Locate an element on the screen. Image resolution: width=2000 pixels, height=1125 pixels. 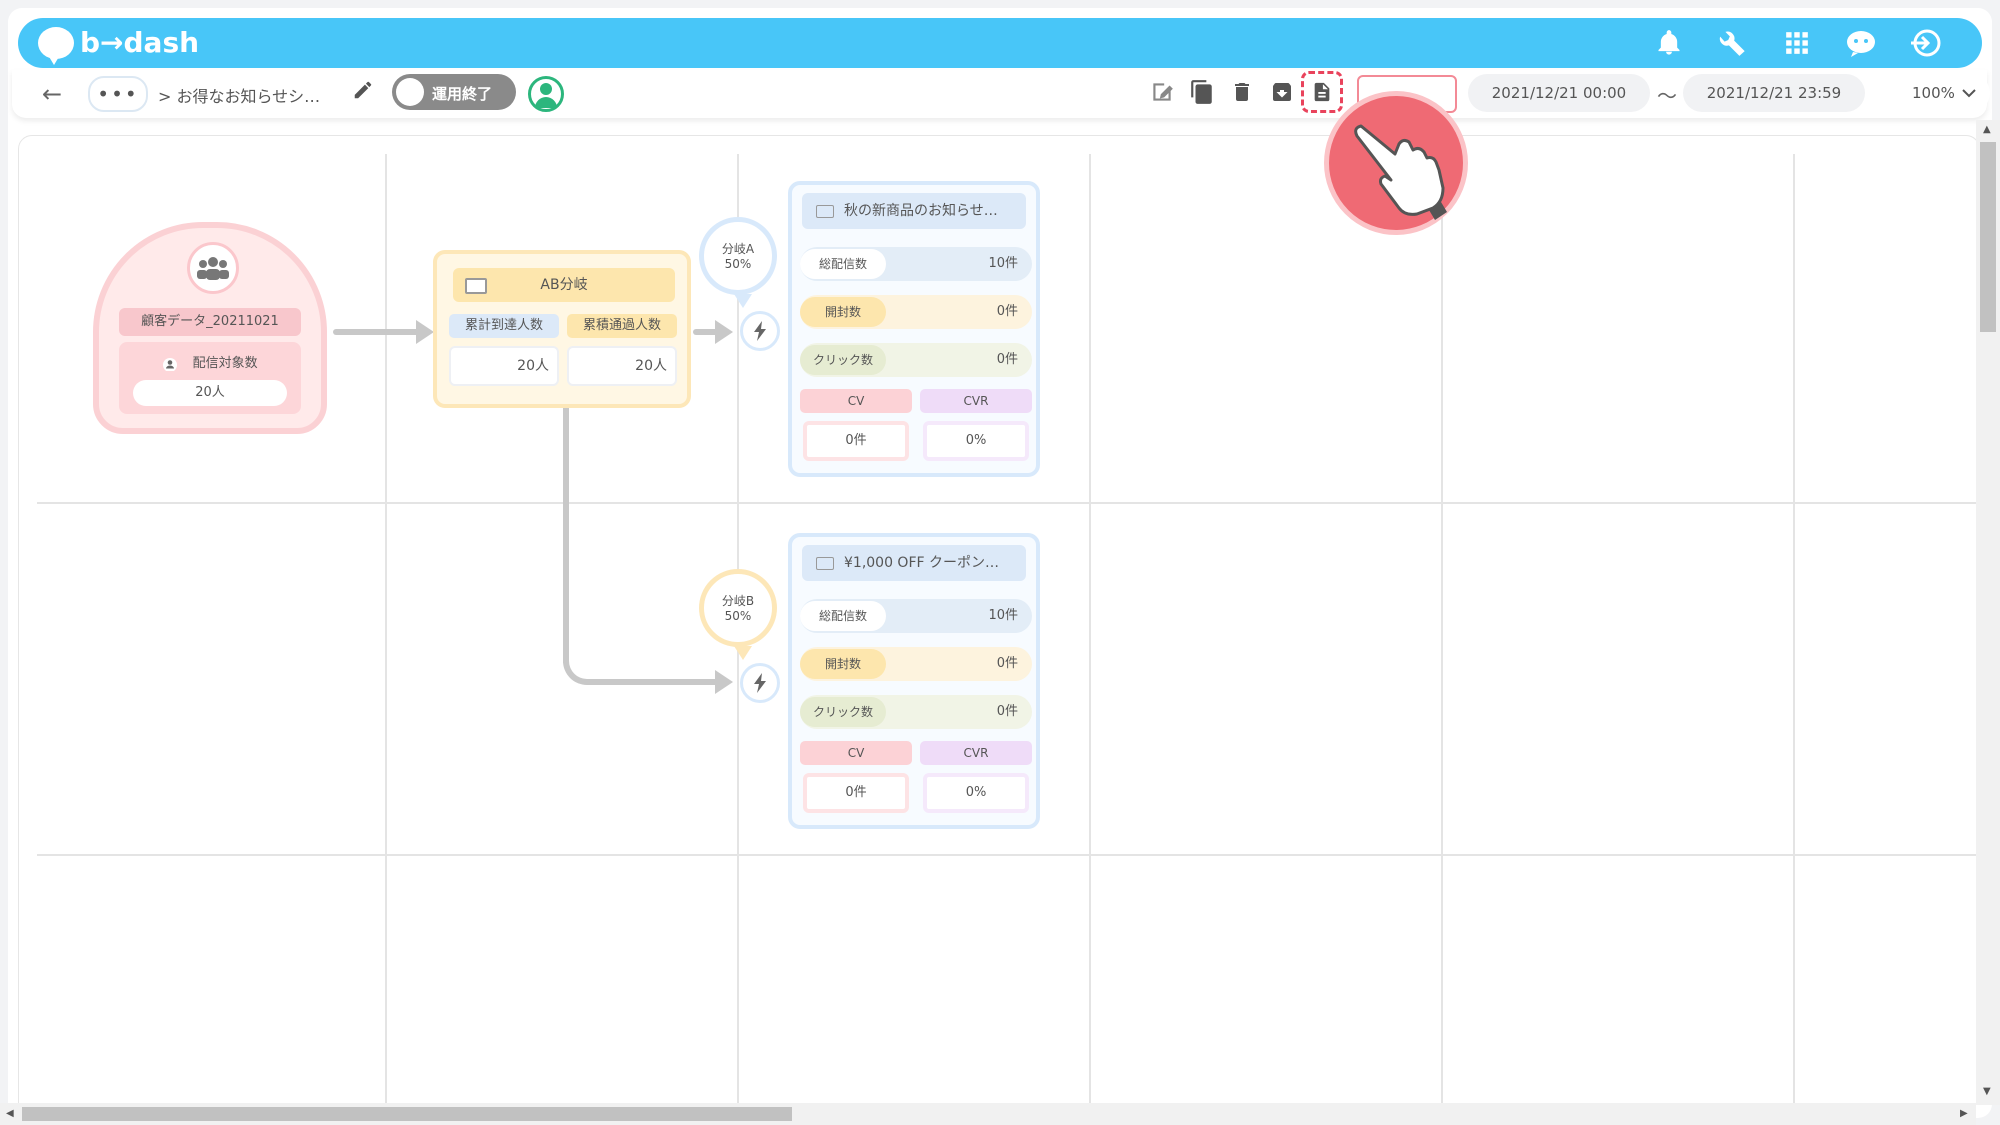
branch-b-marker: 分岐B 50% is located at coordinates (738, 614).